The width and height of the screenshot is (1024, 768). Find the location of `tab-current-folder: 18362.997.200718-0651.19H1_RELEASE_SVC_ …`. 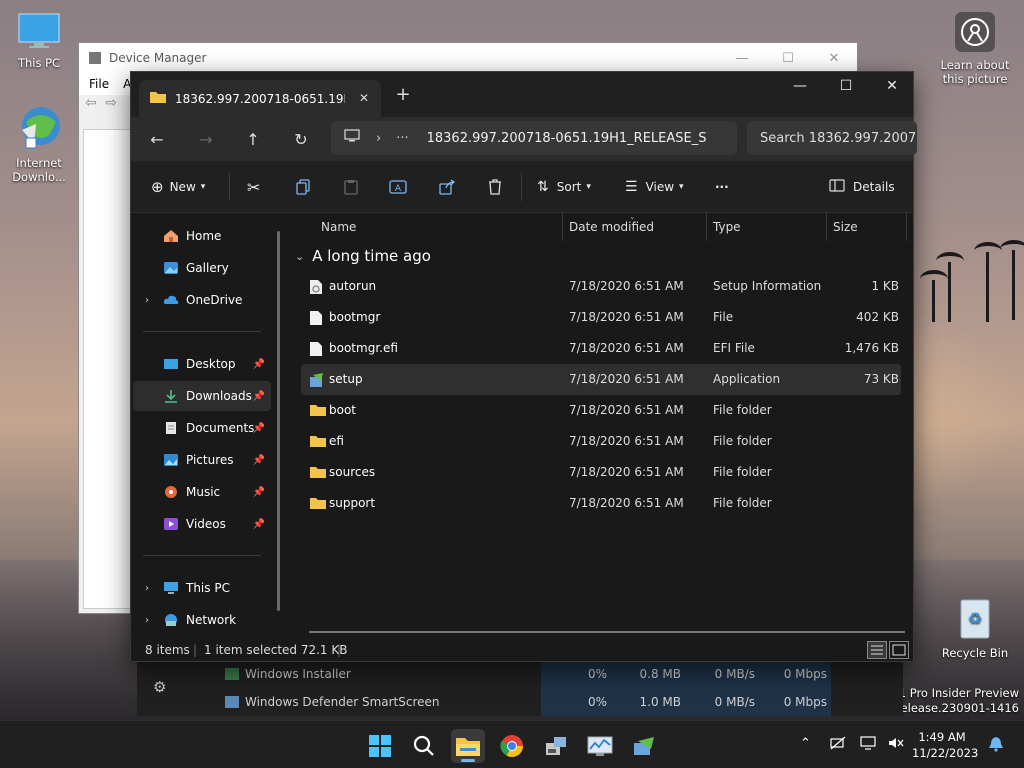

tab-current-folder: 18362.997.200718-0651.19H1_RELEASE_SVC_ … is located at coordinates (260, 98).